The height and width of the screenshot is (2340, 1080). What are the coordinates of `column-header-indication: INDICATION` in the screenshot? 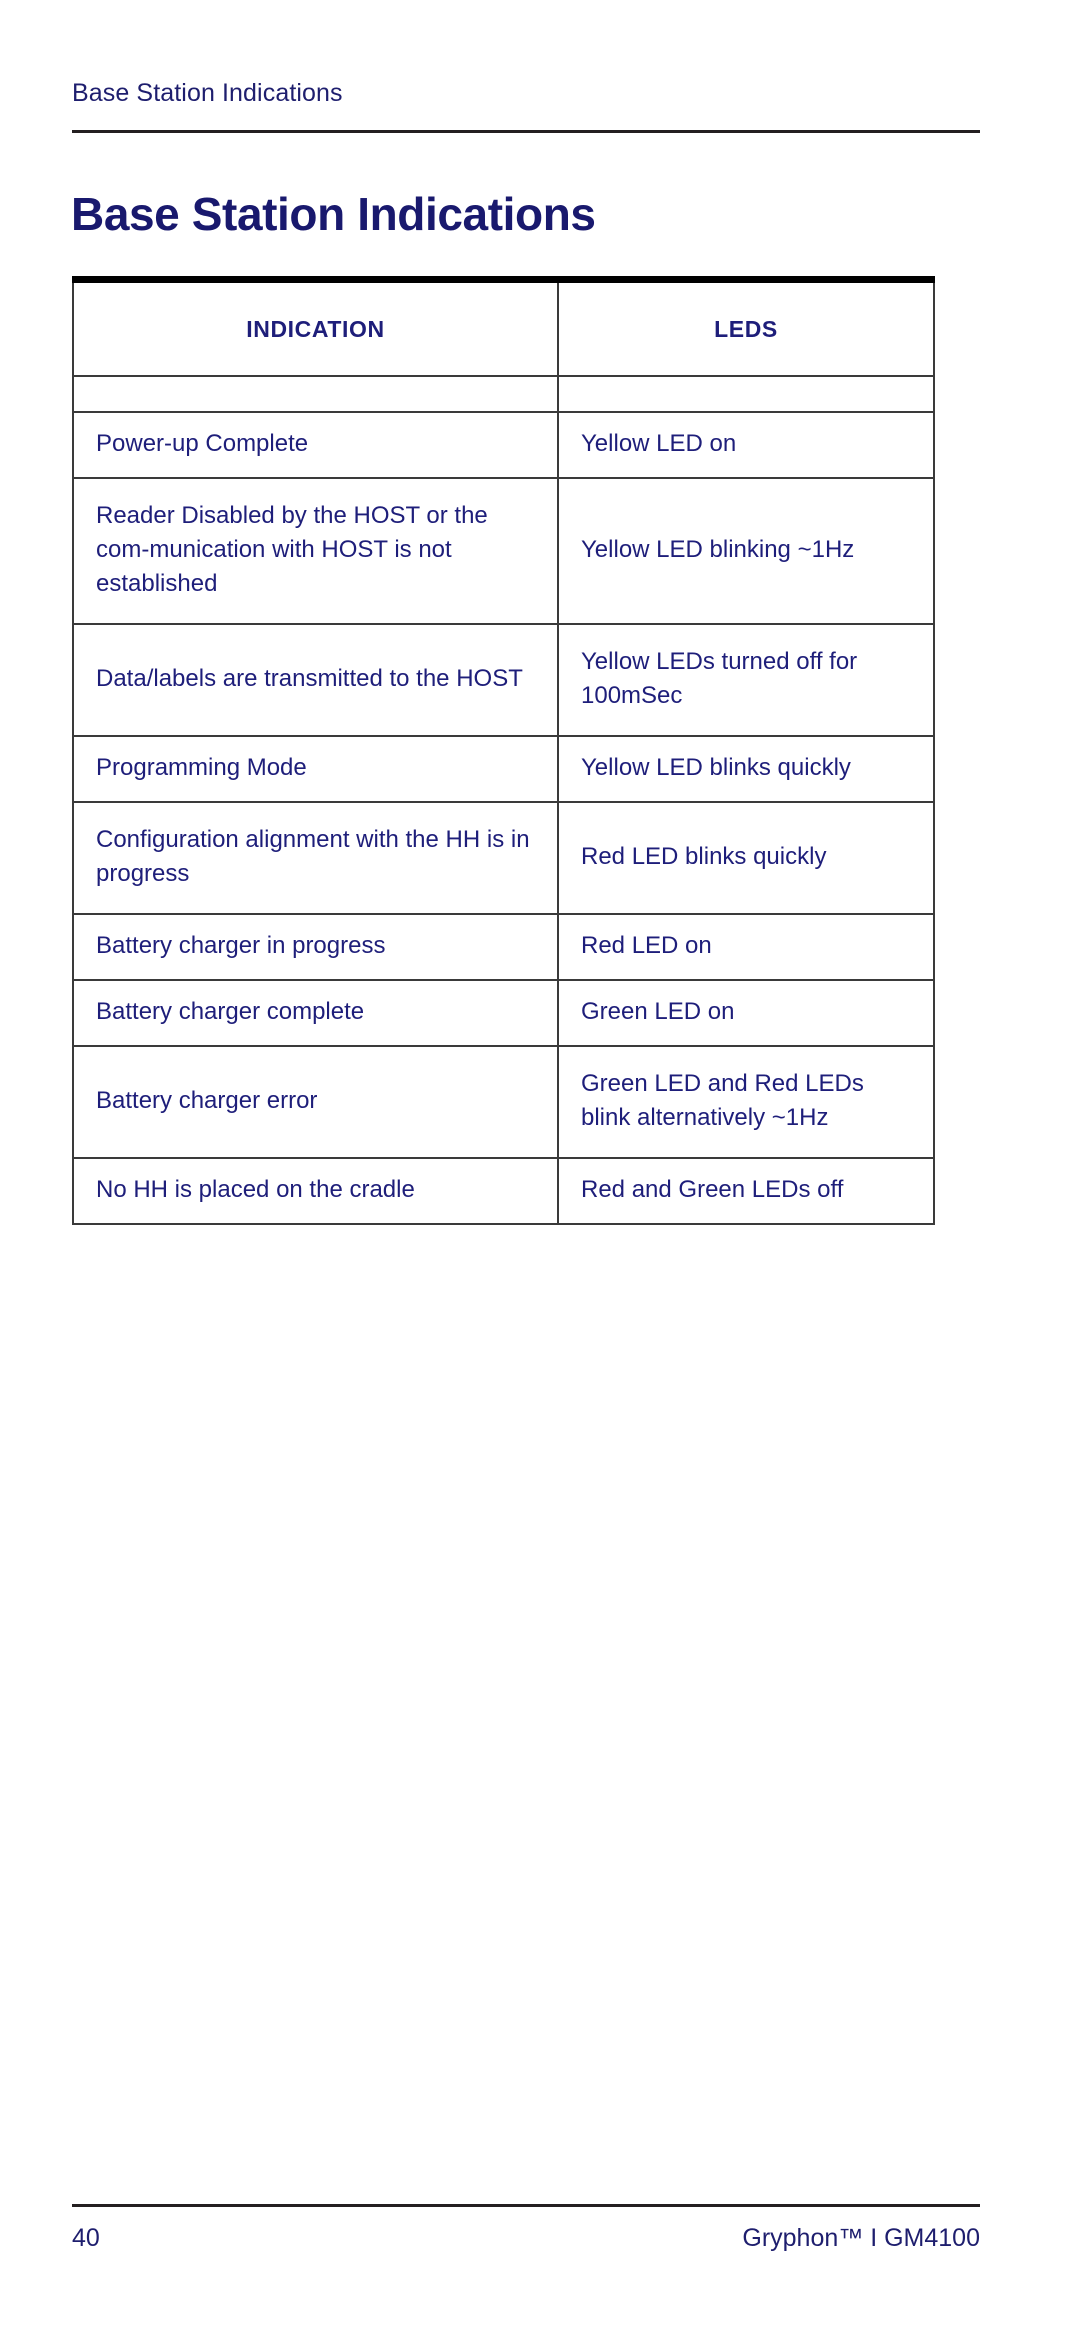 It's located at (315, 326).